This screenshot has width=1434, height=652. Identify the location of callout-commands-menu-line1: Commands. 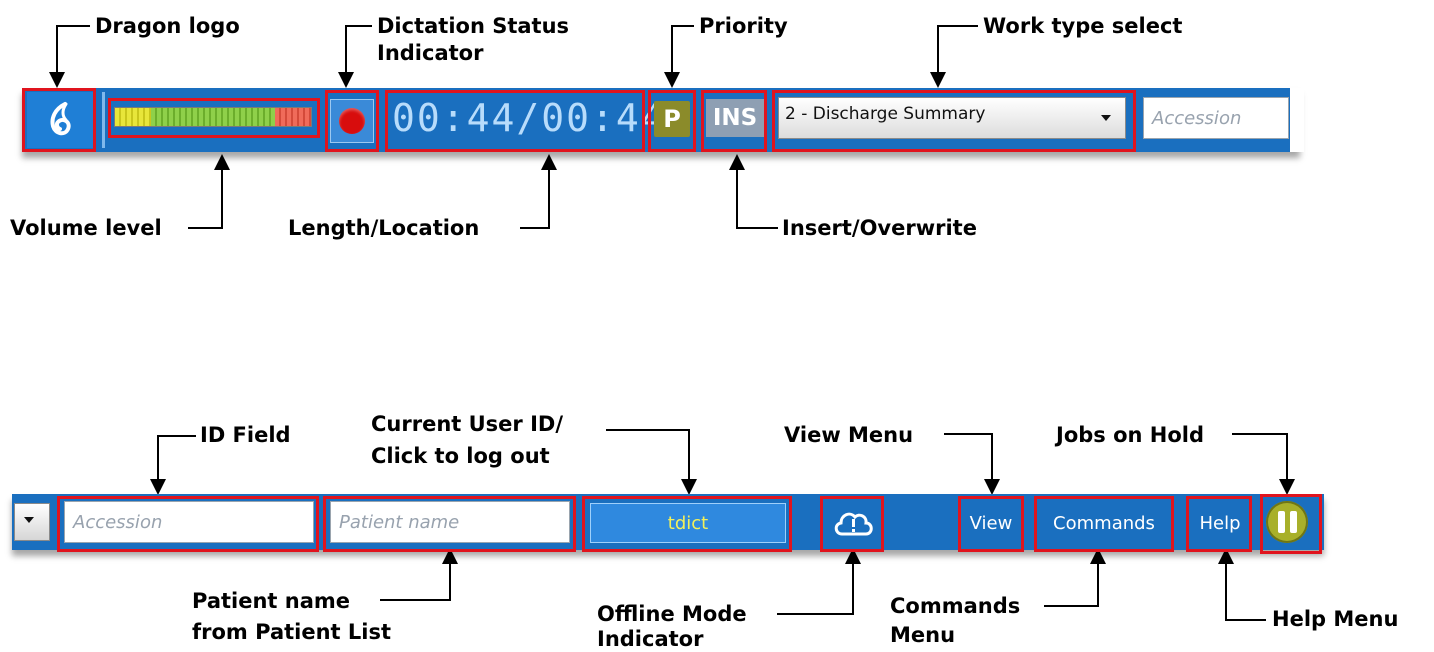
(955, 606).